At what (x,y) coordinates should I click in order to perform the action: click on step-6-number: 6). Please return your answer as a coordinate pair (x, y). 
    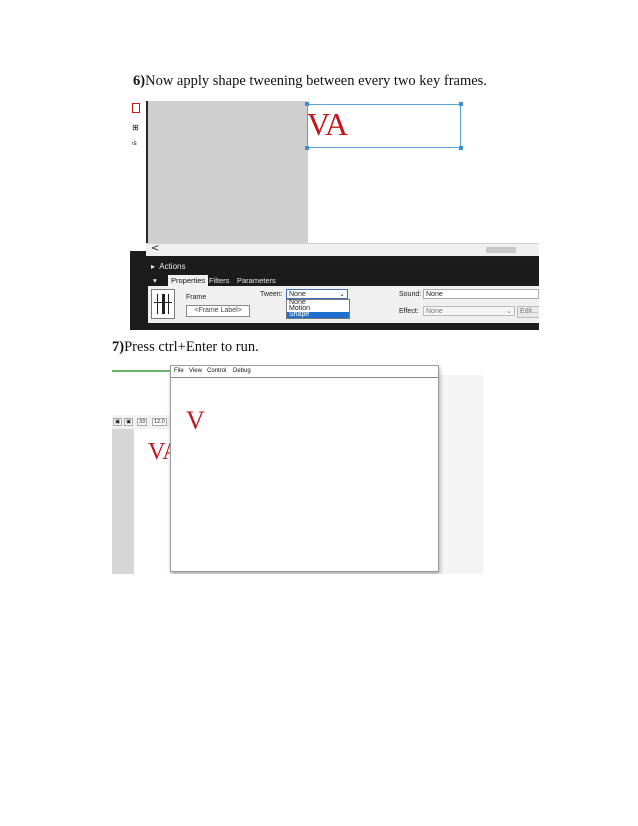
    Looking at the image, I should click on (139, 81).